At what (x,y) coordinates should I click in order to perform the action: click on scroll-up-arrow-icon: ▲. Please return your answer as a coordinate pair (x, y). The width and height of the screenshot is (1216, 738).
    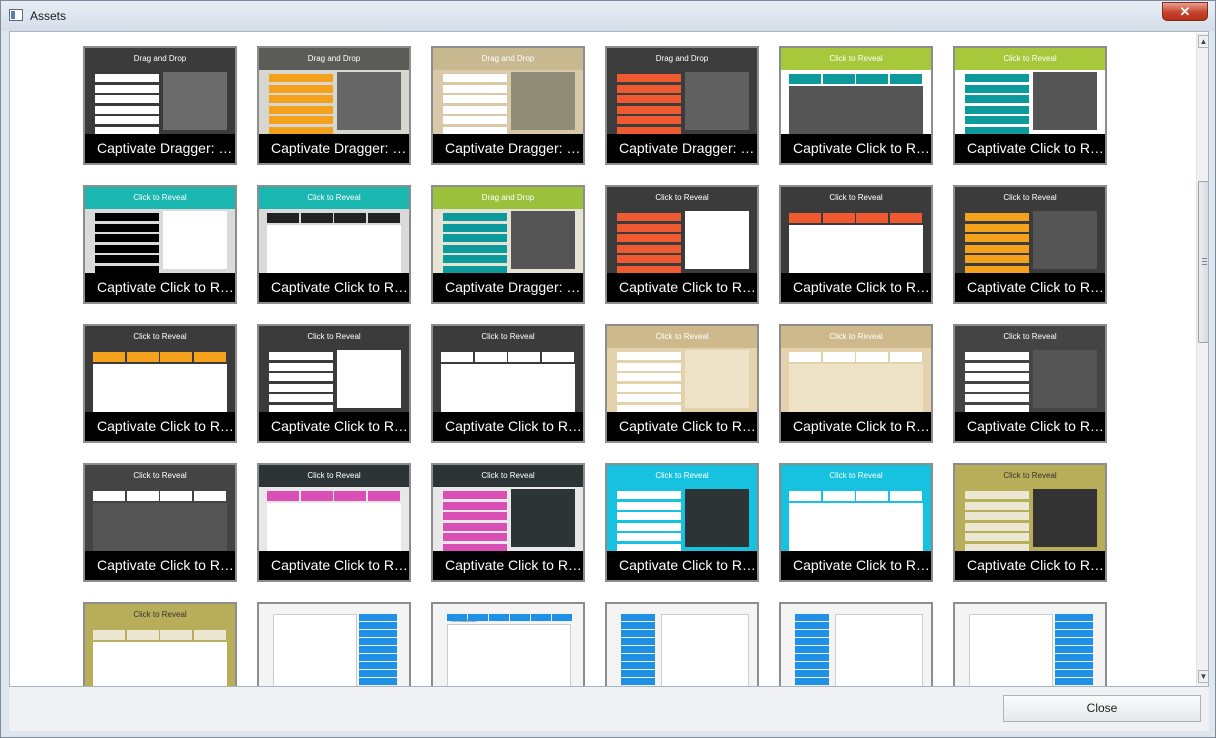
    Looking at the image, I should click on (1203, 41).